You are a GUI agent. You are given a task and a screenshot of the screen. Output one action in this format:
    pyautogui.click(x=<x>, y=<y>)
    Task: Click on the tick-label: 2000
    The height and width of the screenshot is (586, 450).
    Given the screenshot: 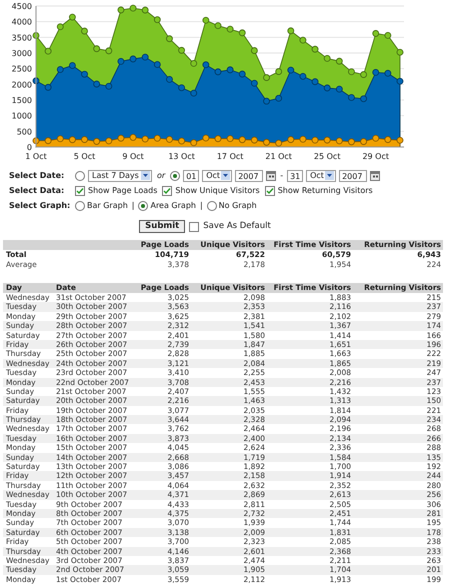 What is the action you would take?
    pyautogui.click(x=22, y=85)
    